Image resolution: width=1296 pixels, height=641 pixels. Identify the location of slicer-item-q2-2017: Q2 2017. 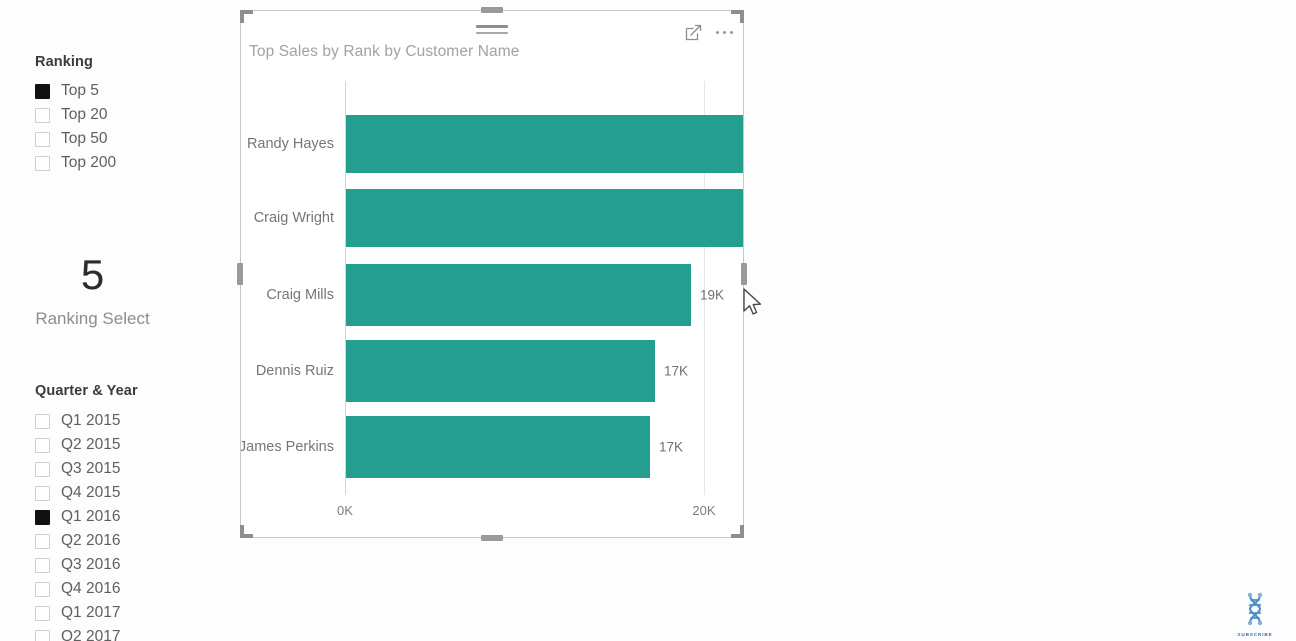
(130, 633).